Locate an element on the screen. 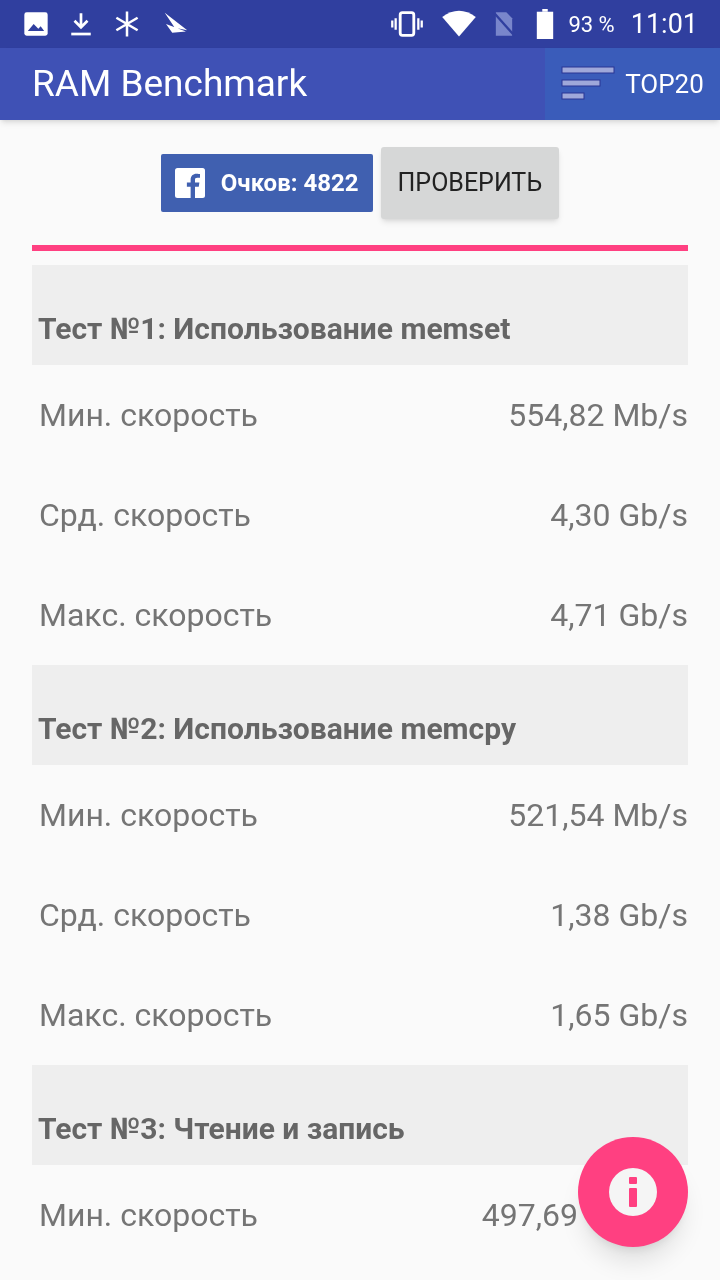  metric-value: 4,30 Gb/s is located at coordinates (619, 515).